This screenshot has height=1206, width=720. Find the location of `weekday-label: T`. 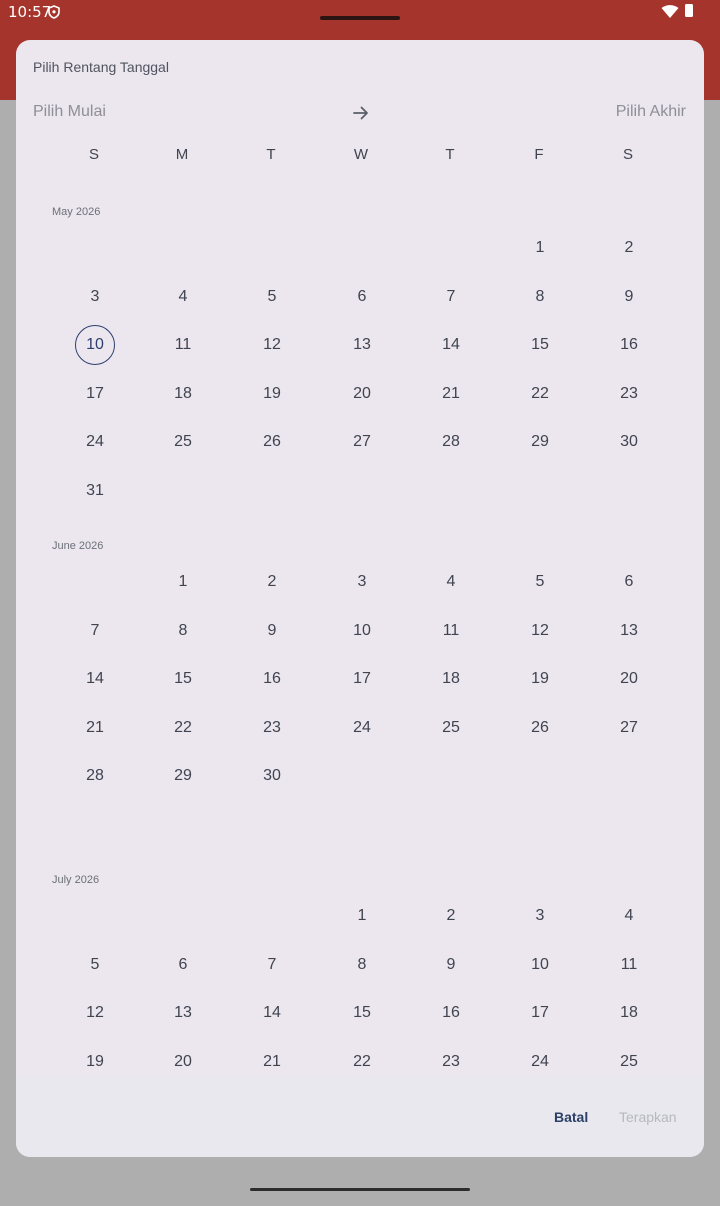

weekday-label: T is located at coordinates (450, 154).